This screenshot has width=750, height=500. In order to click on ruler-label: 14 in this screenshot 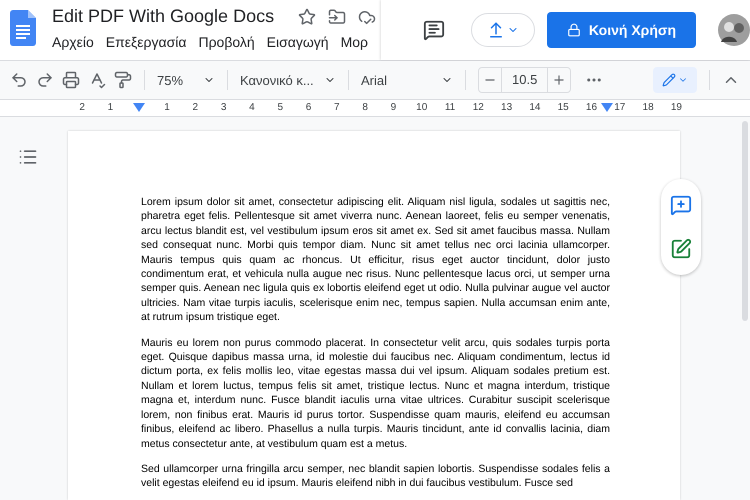, I will do `click(534, 108)`.